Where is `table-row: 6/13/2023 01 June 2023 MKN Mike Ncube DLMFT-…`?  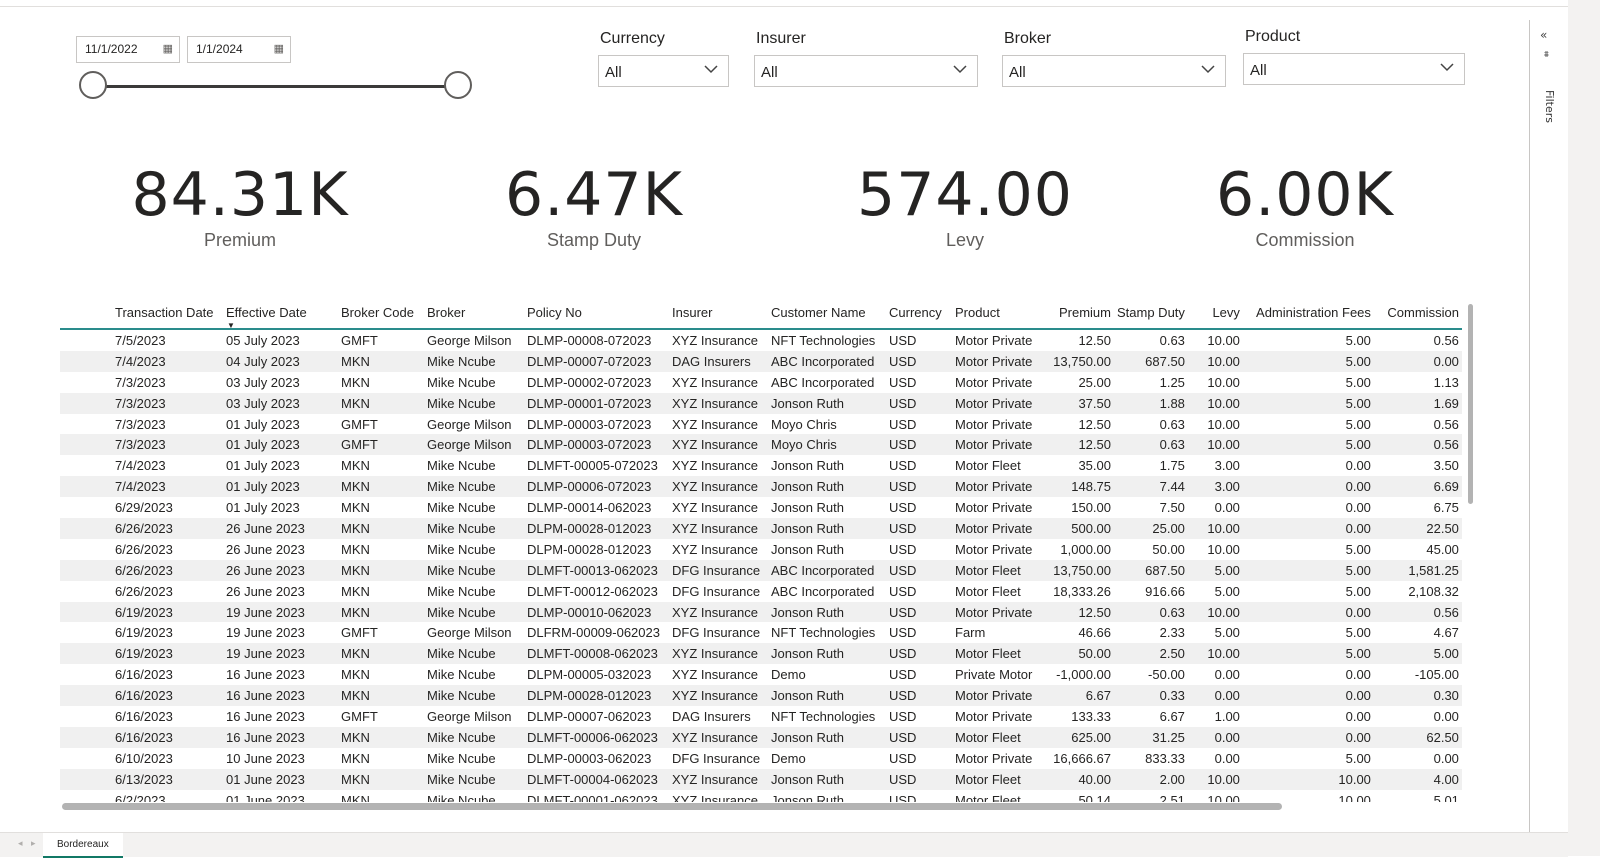
table-row: 6/13/2023 01 June 2023 MKN Mike Ncube DLMFT-… is located at coordinates (761, 779).